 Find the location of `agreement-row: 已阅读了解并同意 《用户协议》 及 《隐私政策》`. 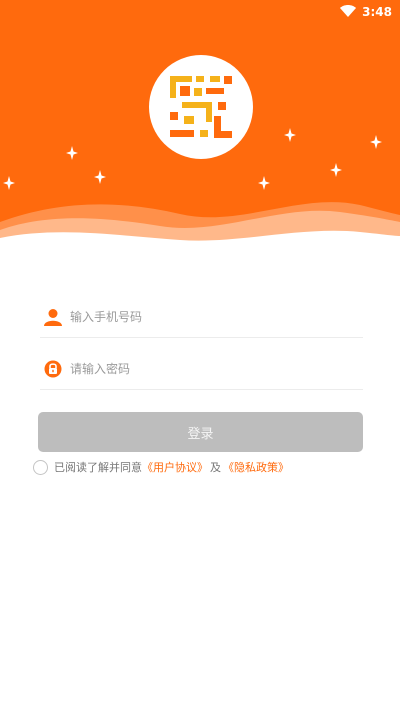

agreement-row: 已阅读了解并同意 《用户协议》 及 《隐私政策》 is located at coordinates (161, 467).